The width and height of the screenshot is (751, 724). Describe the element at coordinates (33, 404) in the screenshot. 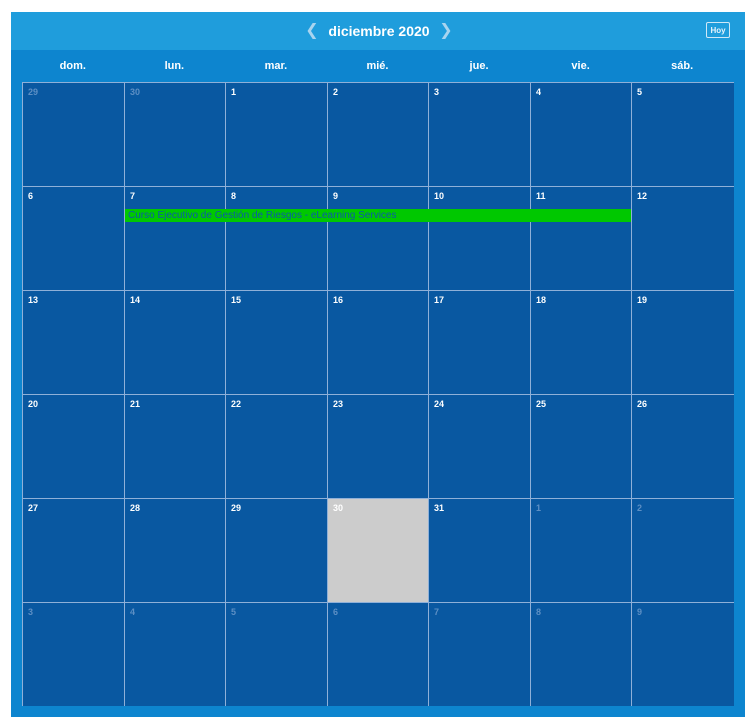

I see `day-number: 20` at that location.